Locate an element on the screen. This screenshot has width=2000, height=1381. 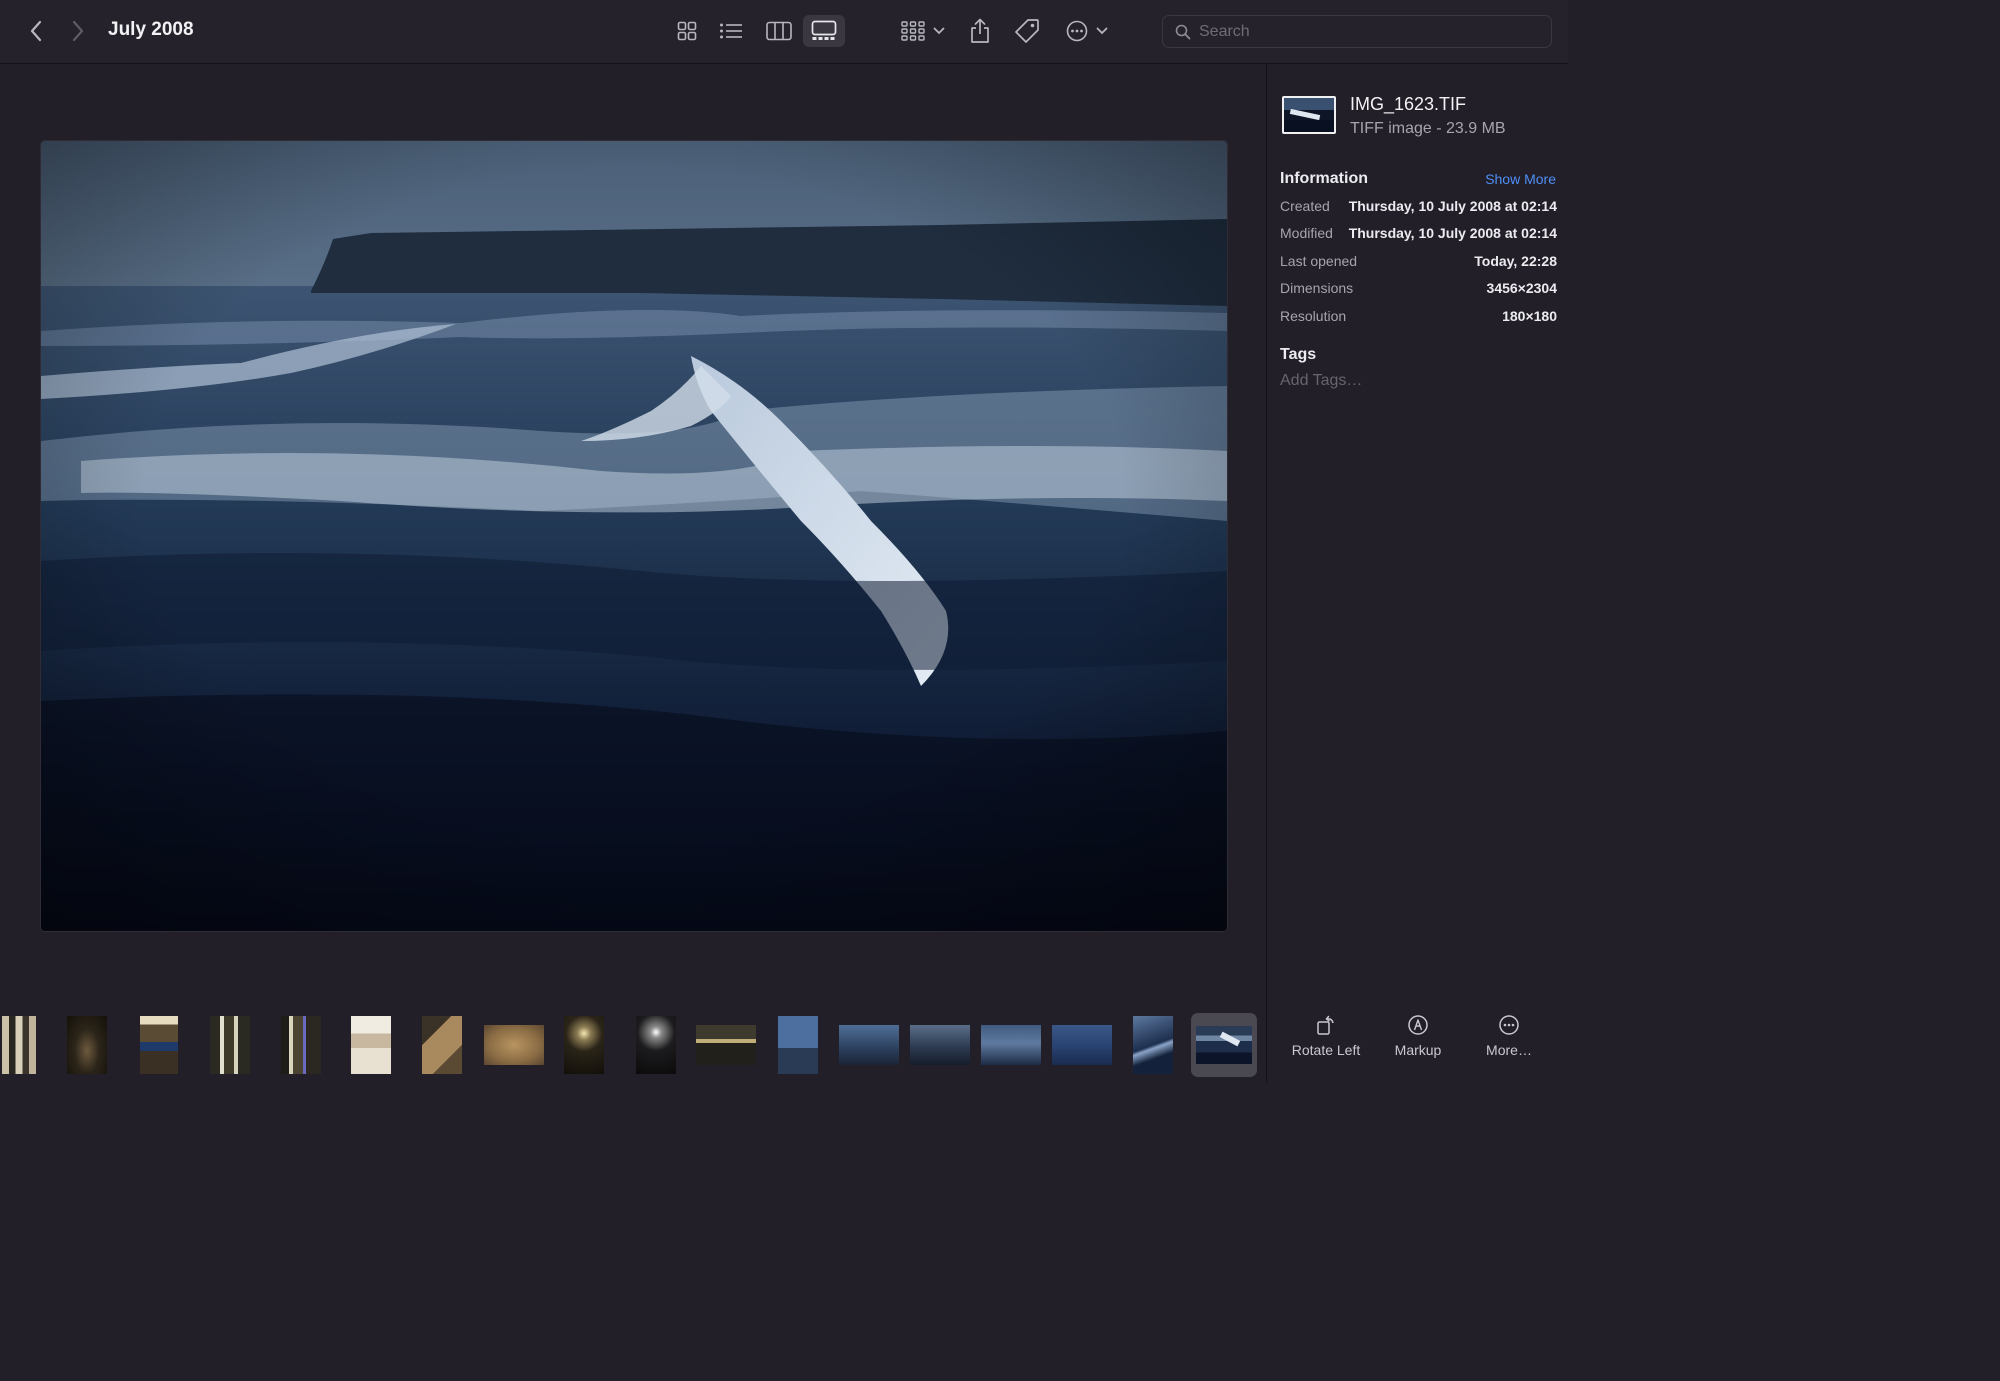
back-button is located at coordinates (36, 31).